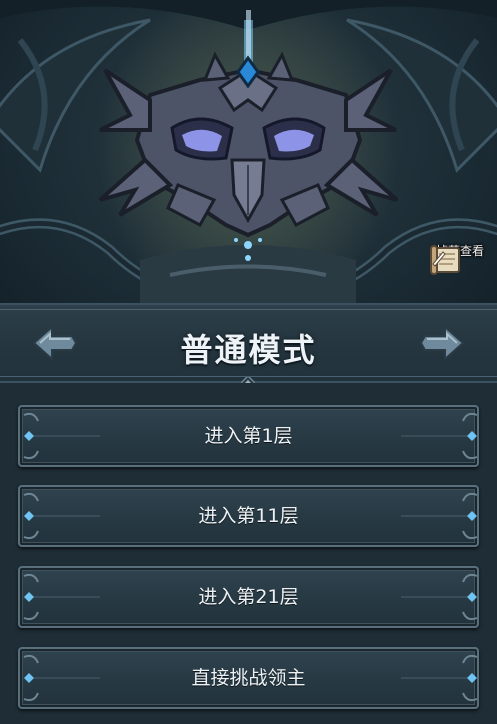 The height and width of the screenshot is (724, 497). I want to click on scroll-icon, so click(445, 260).